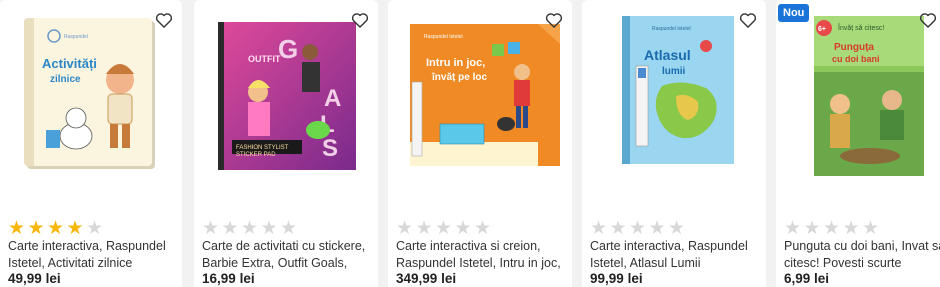 This screenshot has width=940, height=287. What do you see at coordinates (69, 63) in the screenshot?
I see `svg-text: Activități` at bounding box center [69, 63].